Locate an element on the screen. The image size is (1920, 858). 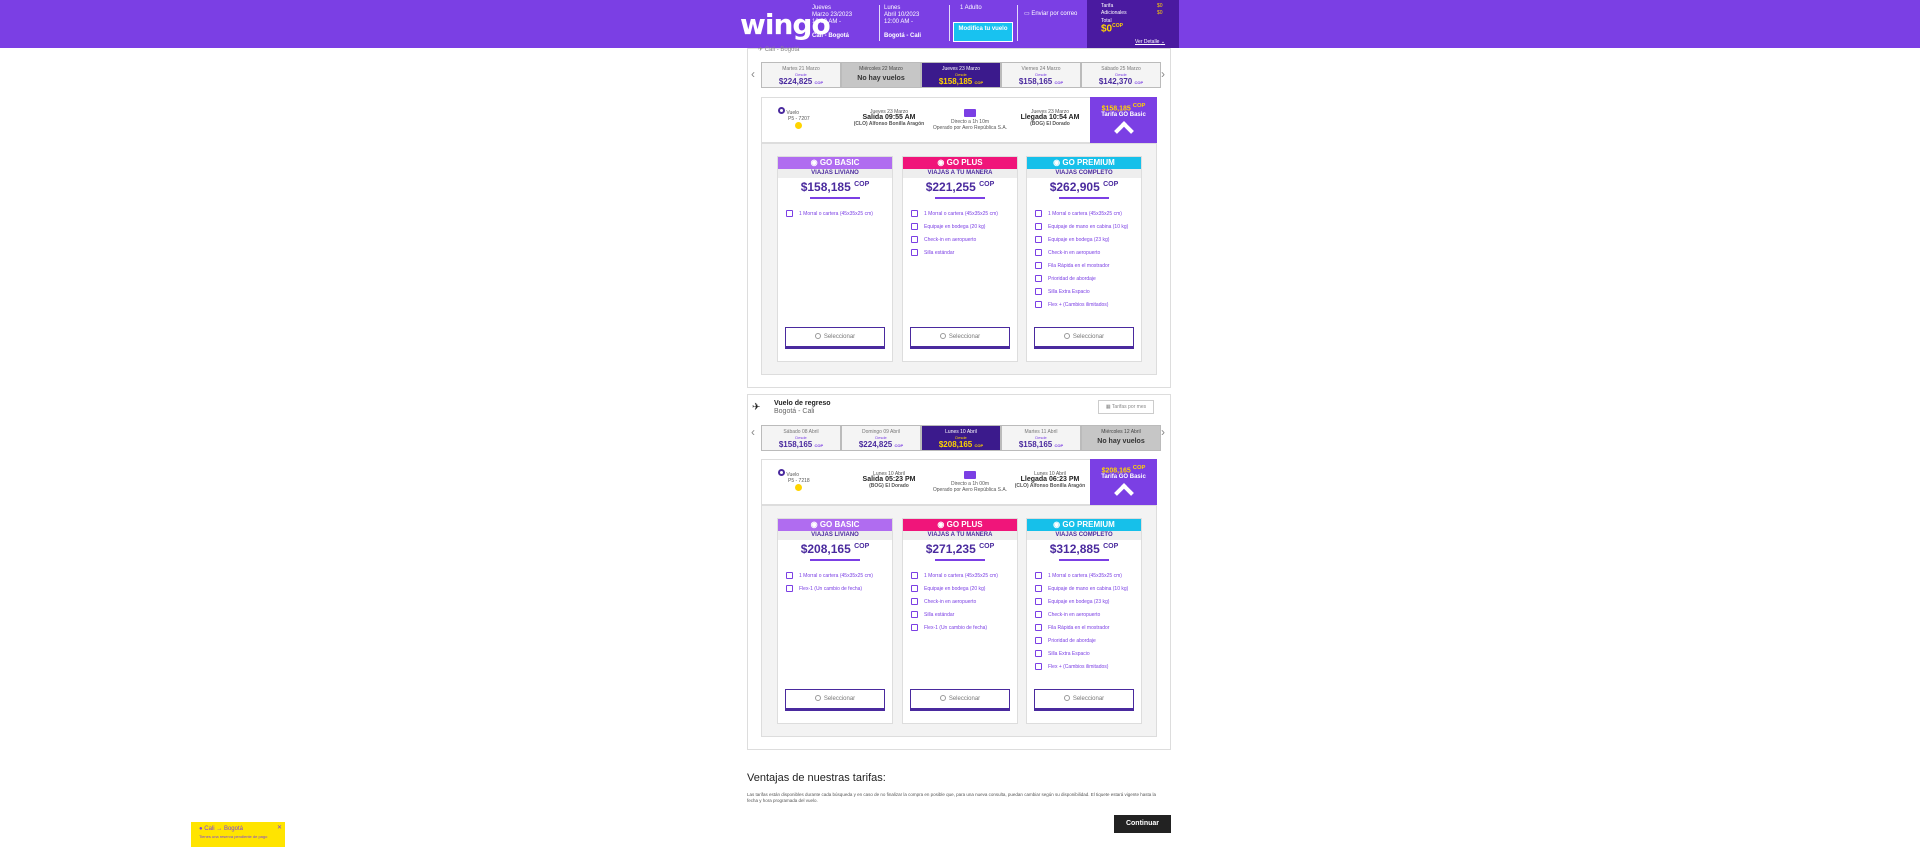
fare-feature: Check-in en aeropuerto is located at coordinates (1084, 614).